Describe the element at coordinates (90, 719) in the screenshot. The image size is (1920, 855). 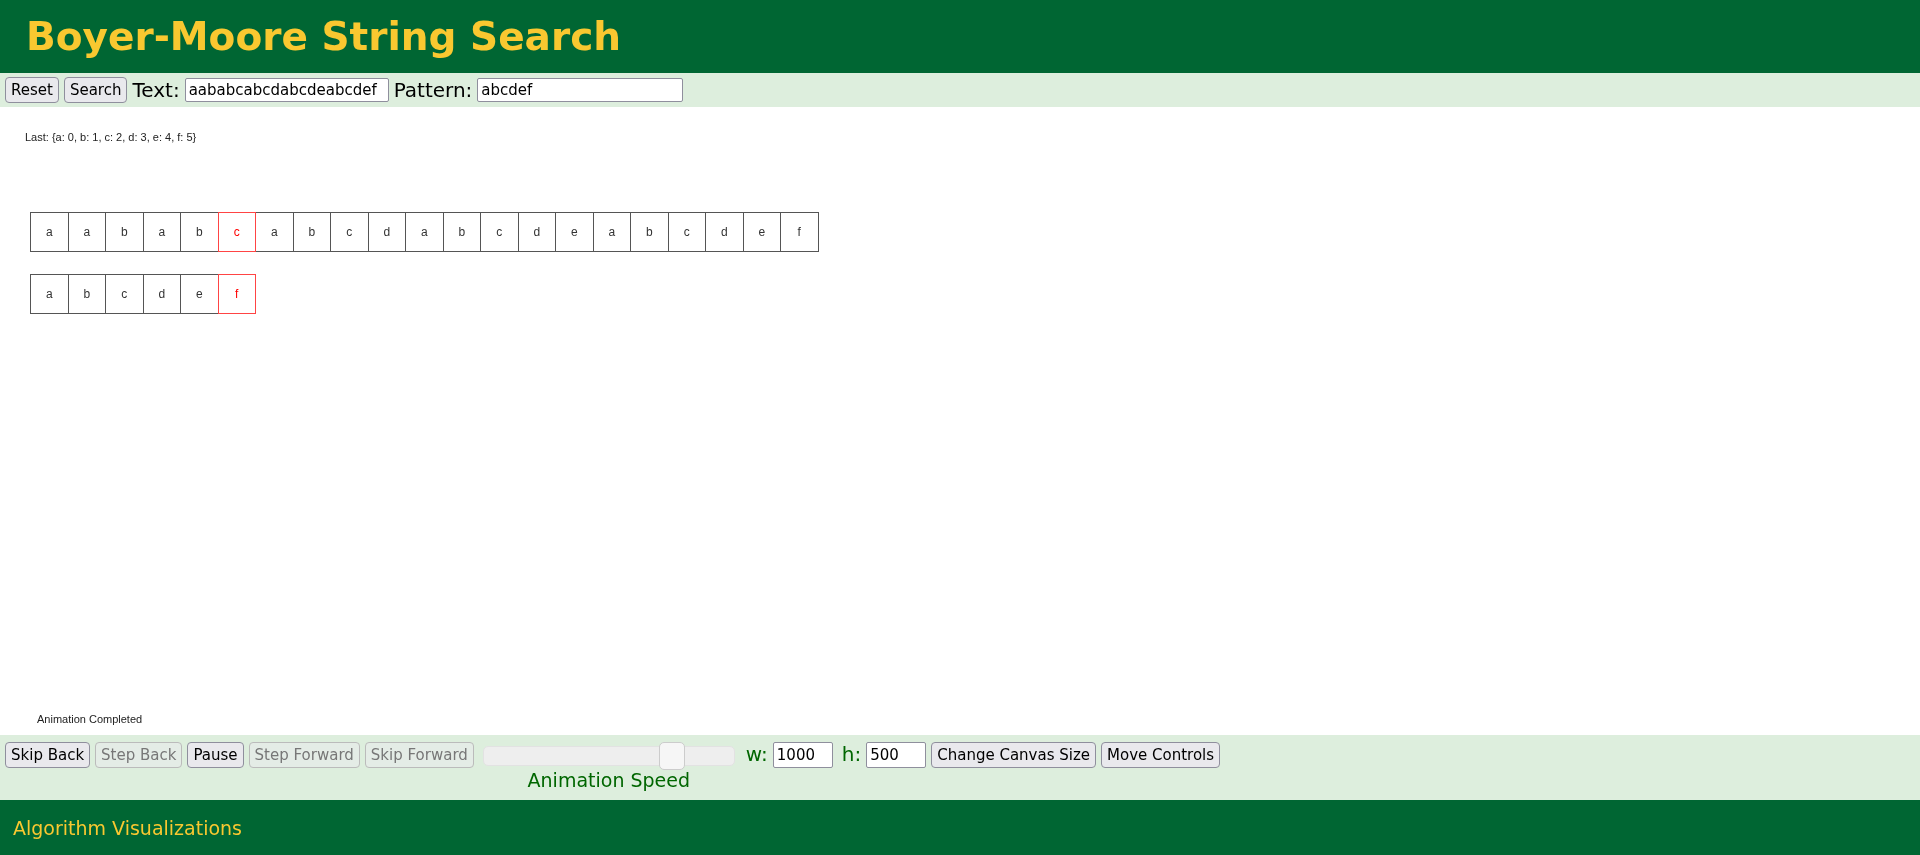
I see `status-text: Animation Completed` at that location.